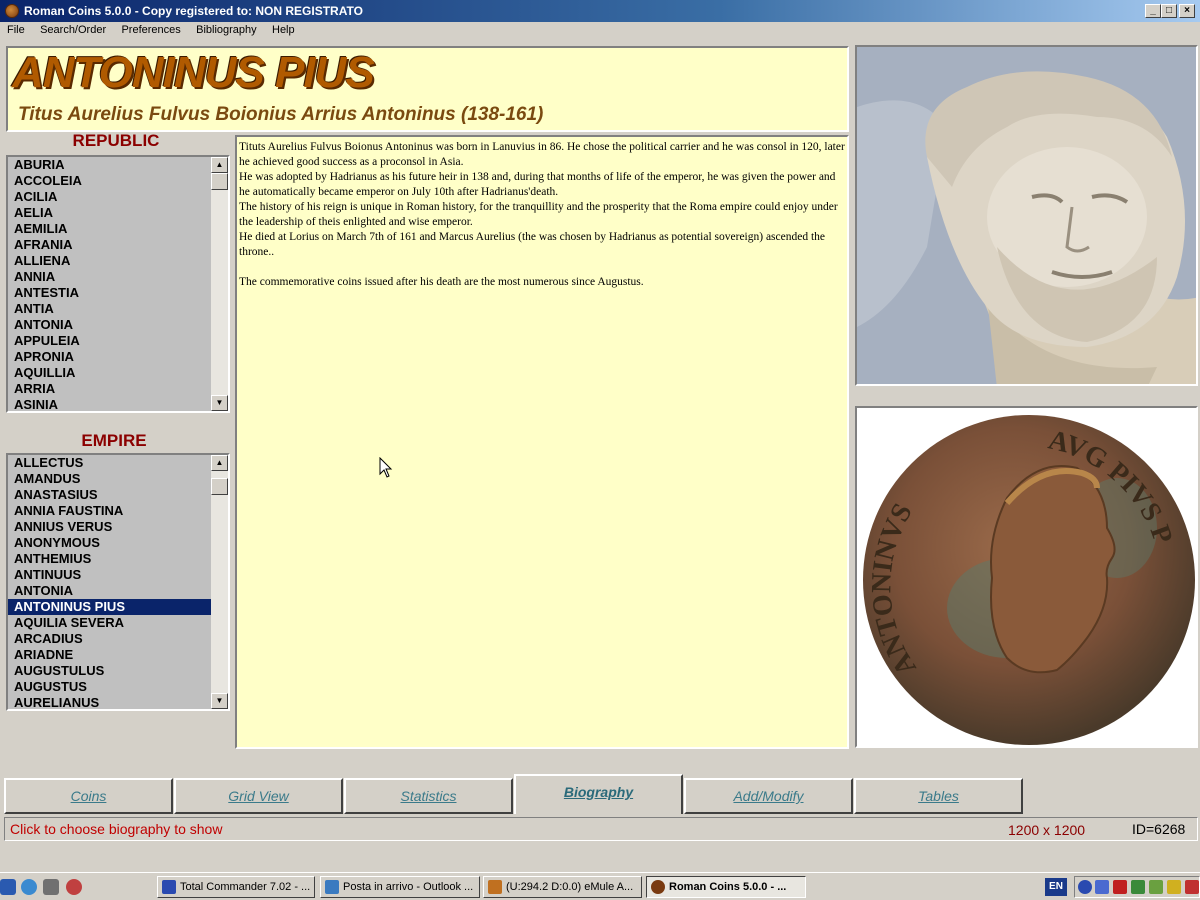  I want to click on list-item: ABURIA, so click(109, 165).